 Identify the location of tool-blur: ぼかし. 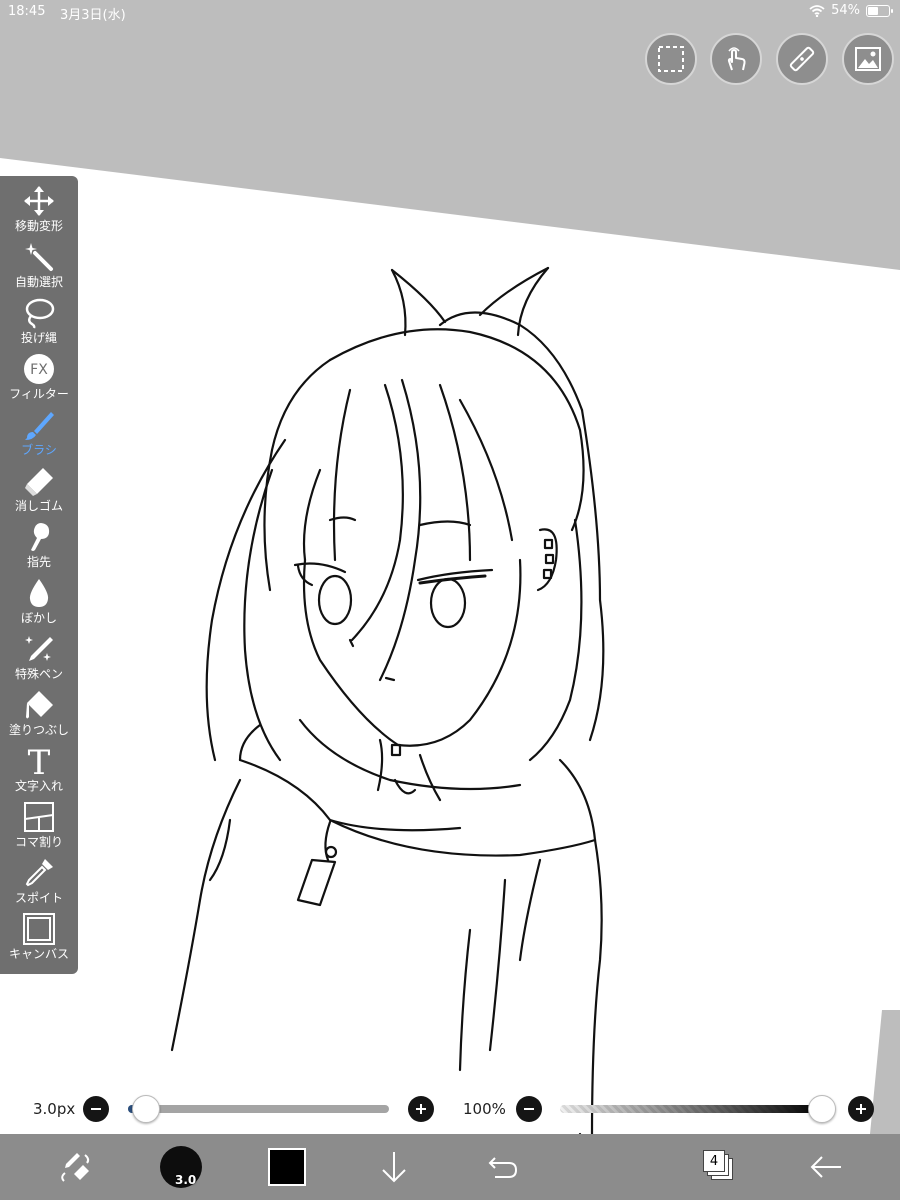
(39, 604).